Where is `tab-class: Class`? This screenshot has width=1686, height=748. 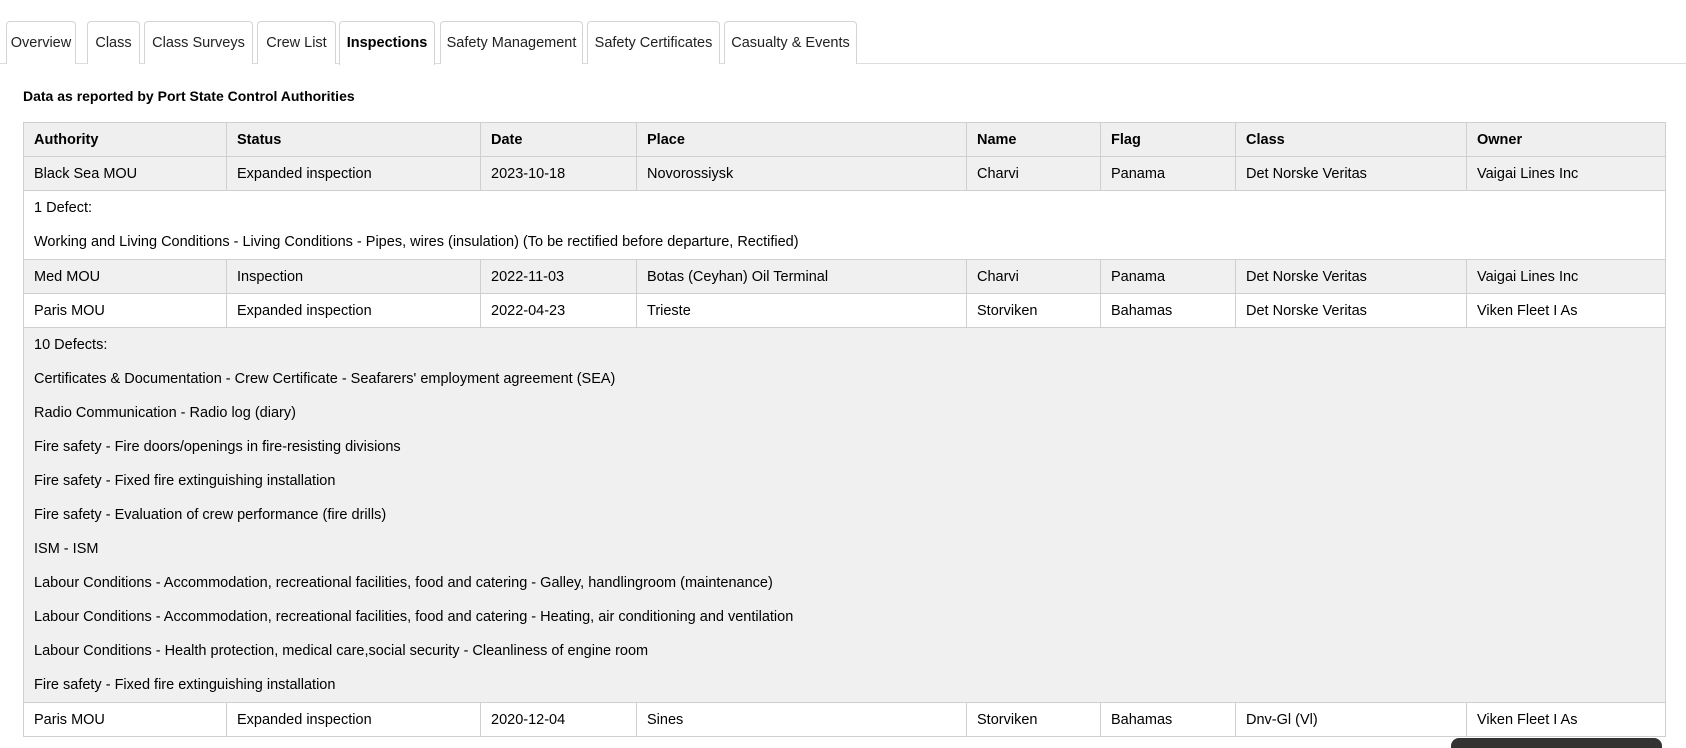
tab-class: Class is located at coordinates (113, 42).